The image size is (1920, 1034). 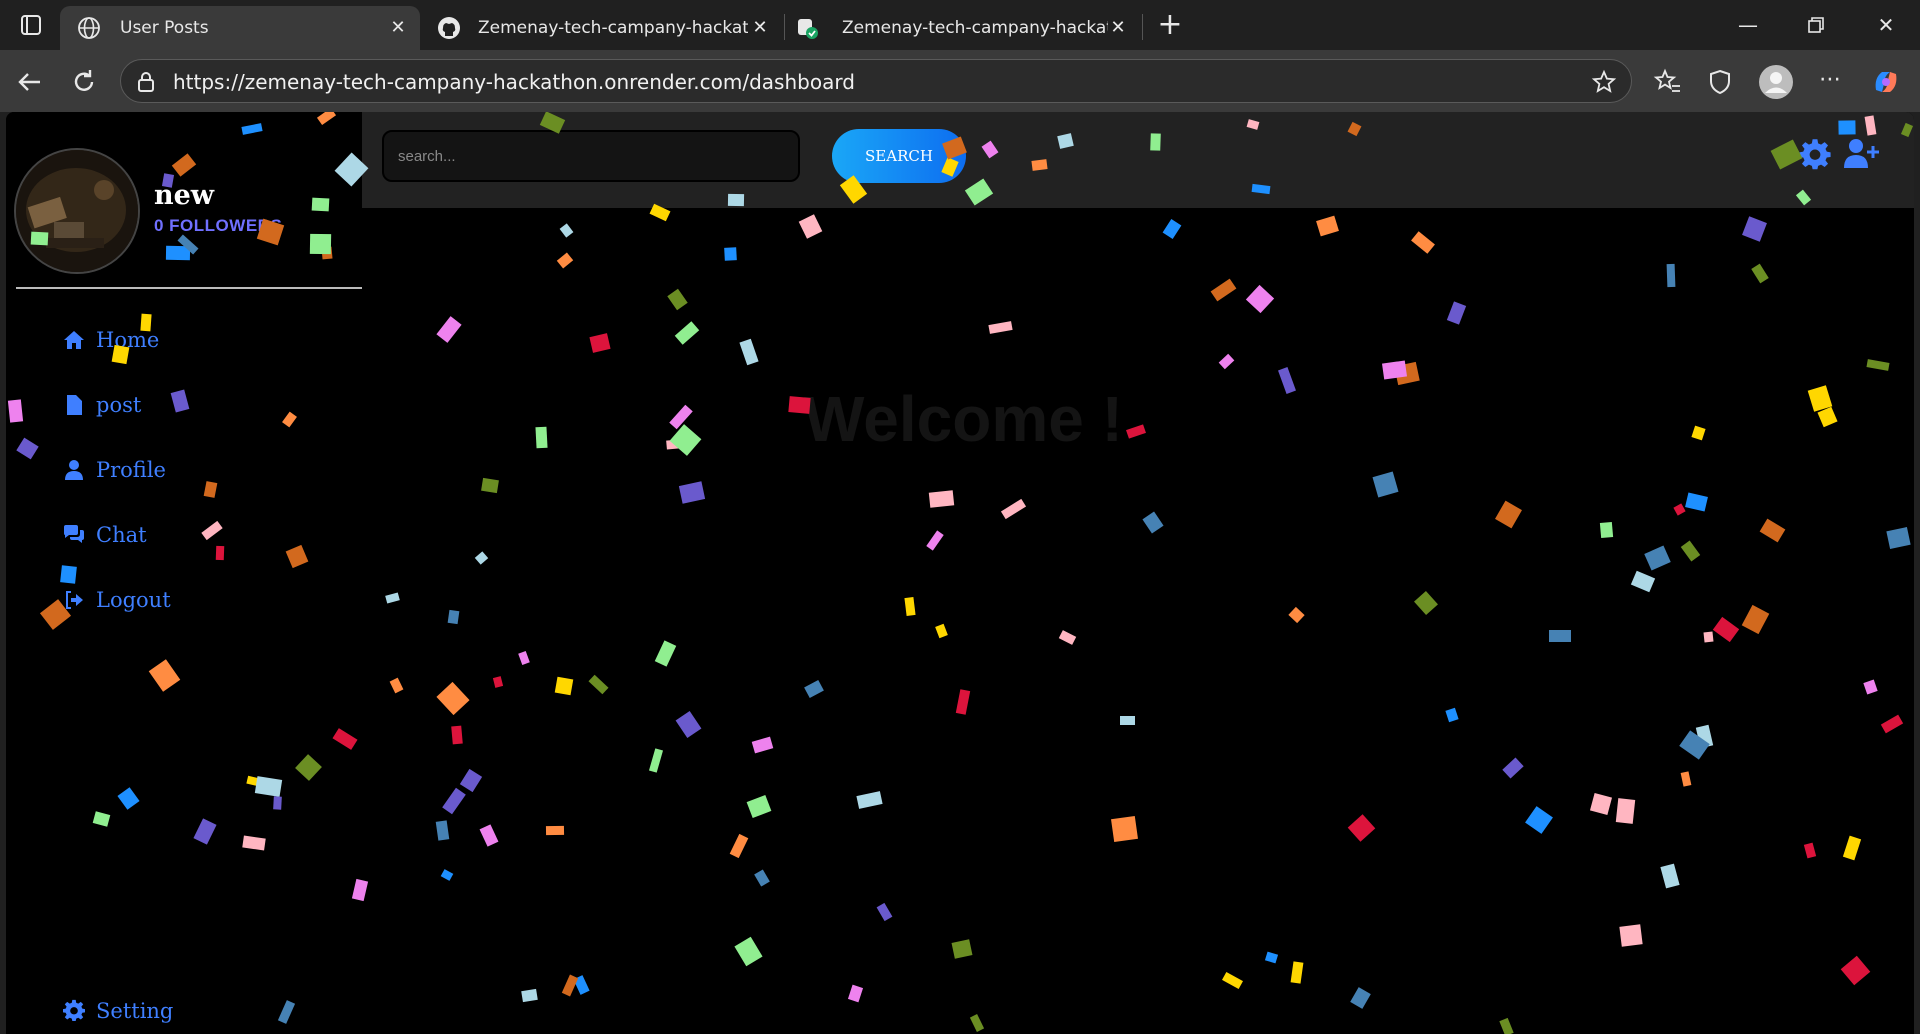 I want to click on sidebar-item-label: Profile, so click(x=131, y=470).